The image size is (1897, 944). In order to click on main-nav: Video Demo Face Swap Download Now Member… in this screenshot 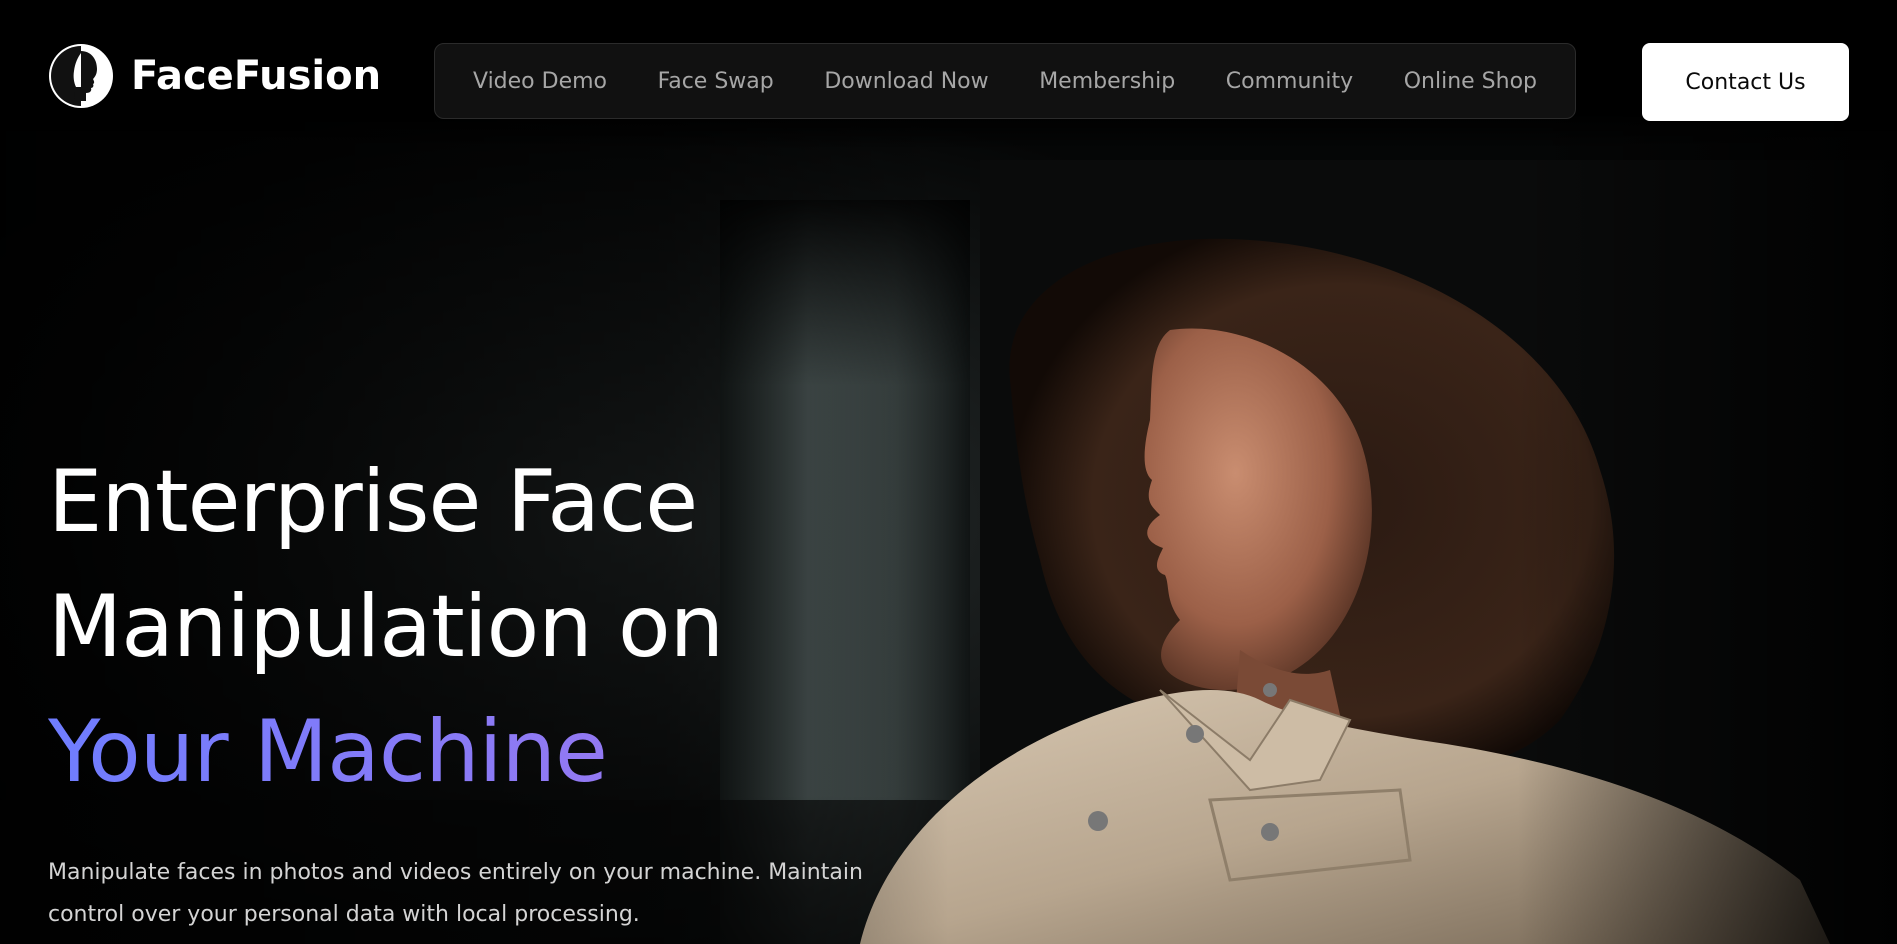, I will do `click(1005, 81)`.